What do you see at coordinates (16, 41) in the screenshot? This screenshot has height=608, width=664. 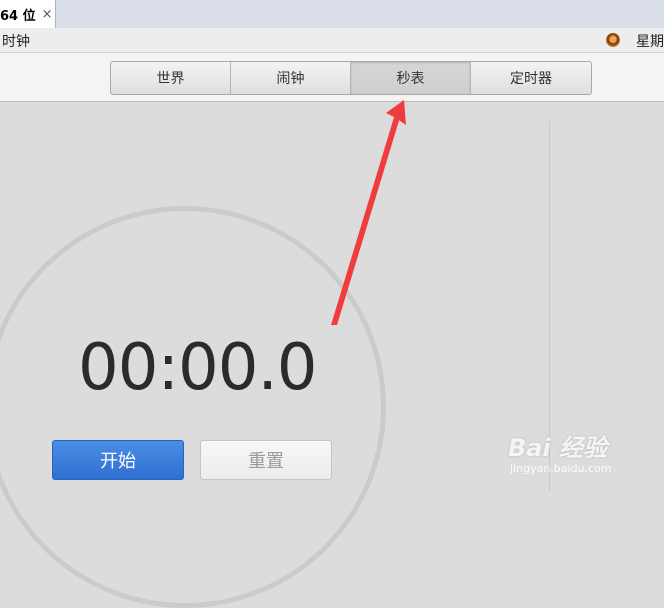 I see `app-menu-name: 时钟` at bounding box center [16, 41].